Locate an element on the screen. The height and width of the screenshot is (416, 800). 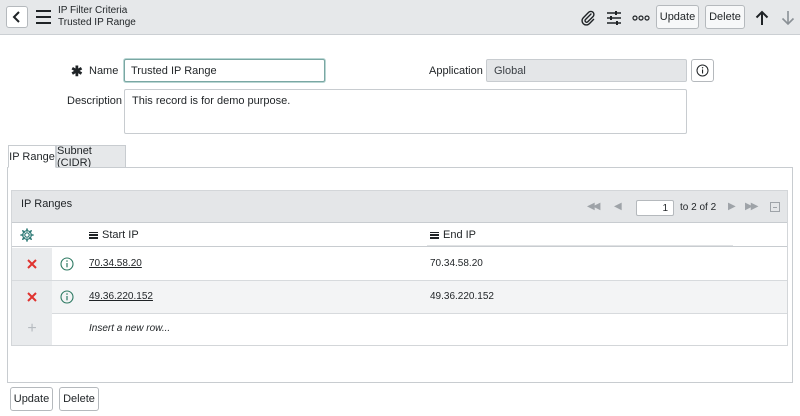
gear-icon is located at coordinates (27, 236).